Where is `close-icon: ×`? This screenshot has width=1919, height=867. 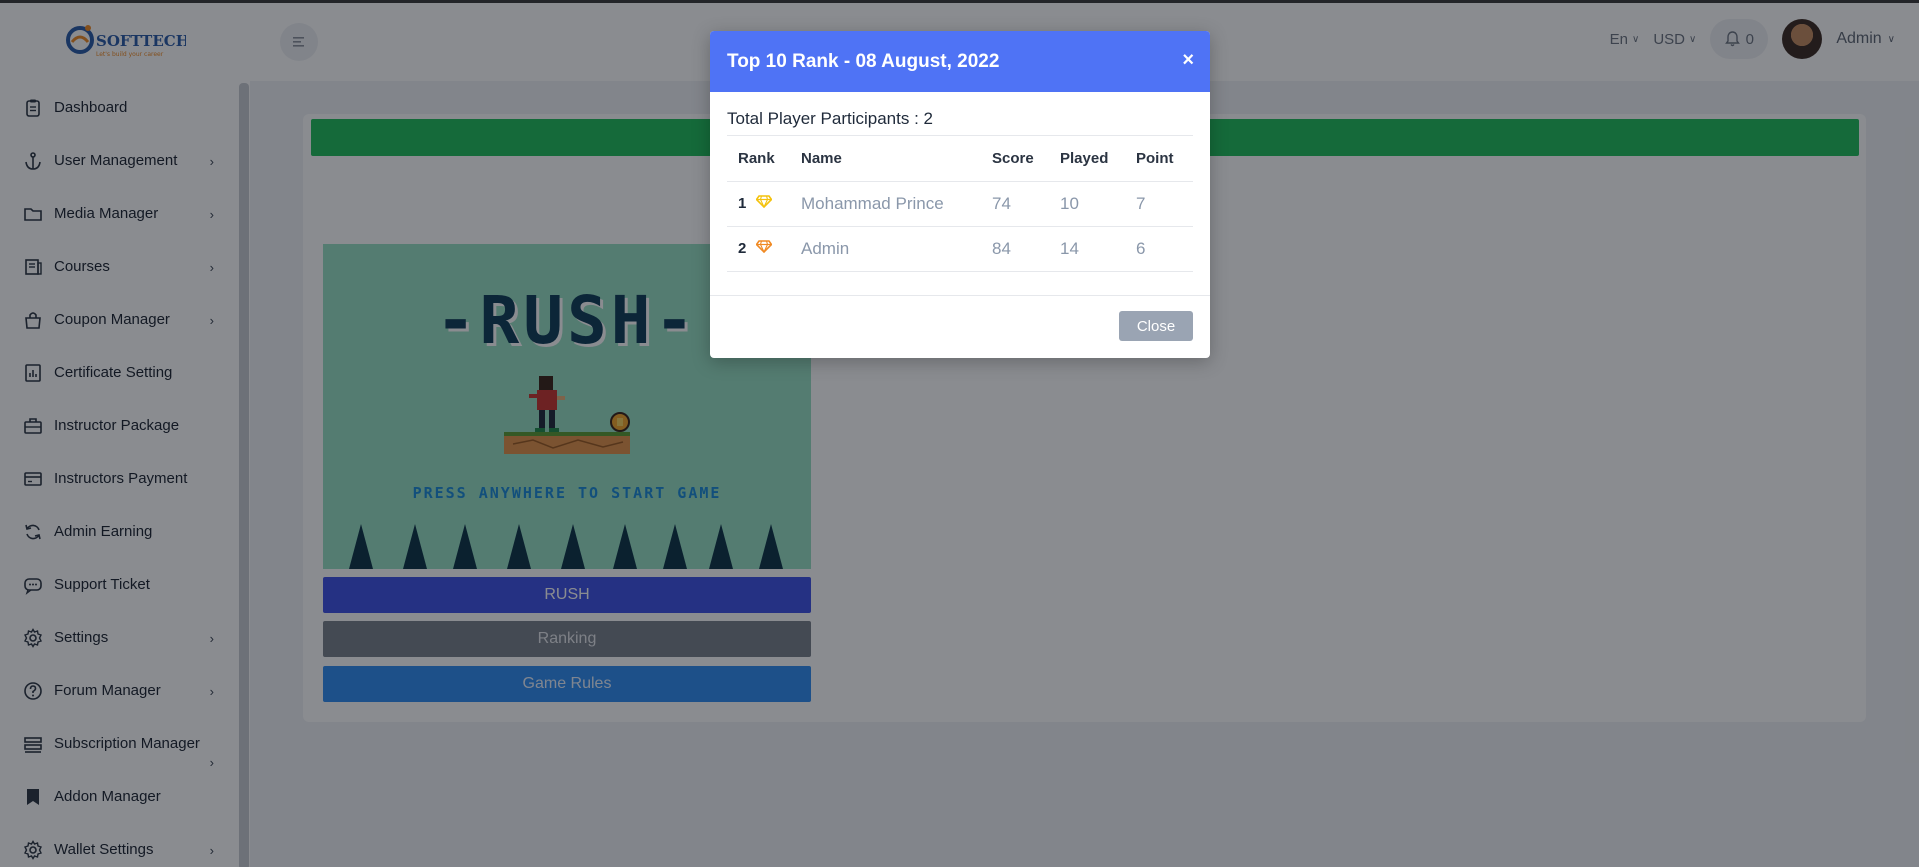 close-icon: × is located at coordinates (1188, 60).